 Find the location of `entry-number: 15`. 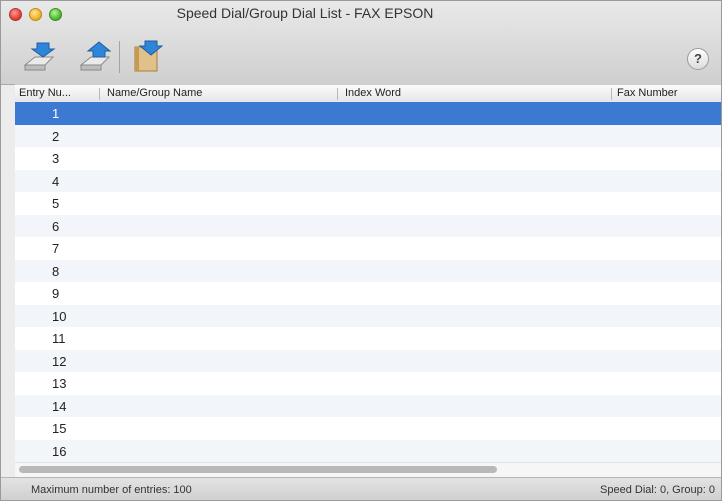

entry-number: 15 is located at coordinates (59, 428).